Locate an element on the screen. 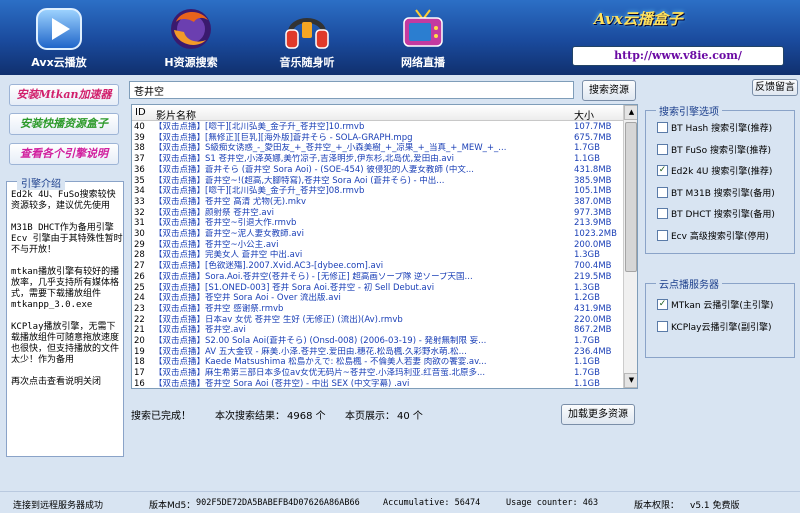  col-size-header: 大小 is located at coordinates (584, 114).